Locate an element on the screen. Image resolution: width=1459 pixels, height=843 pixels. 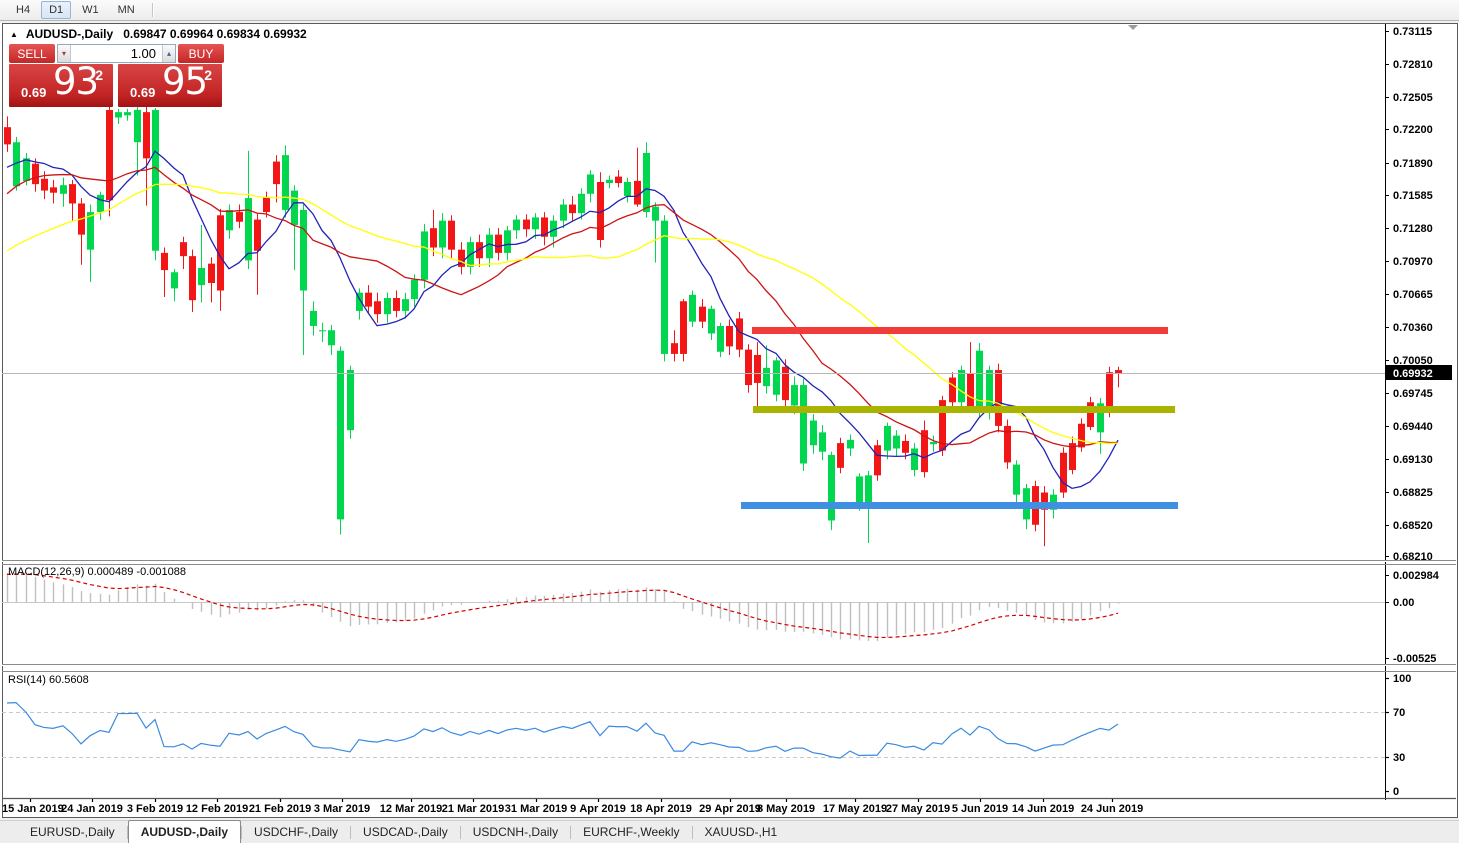
chart-tab-usdchf: USDCHF-,Daily is located at coordinates (296, 832).